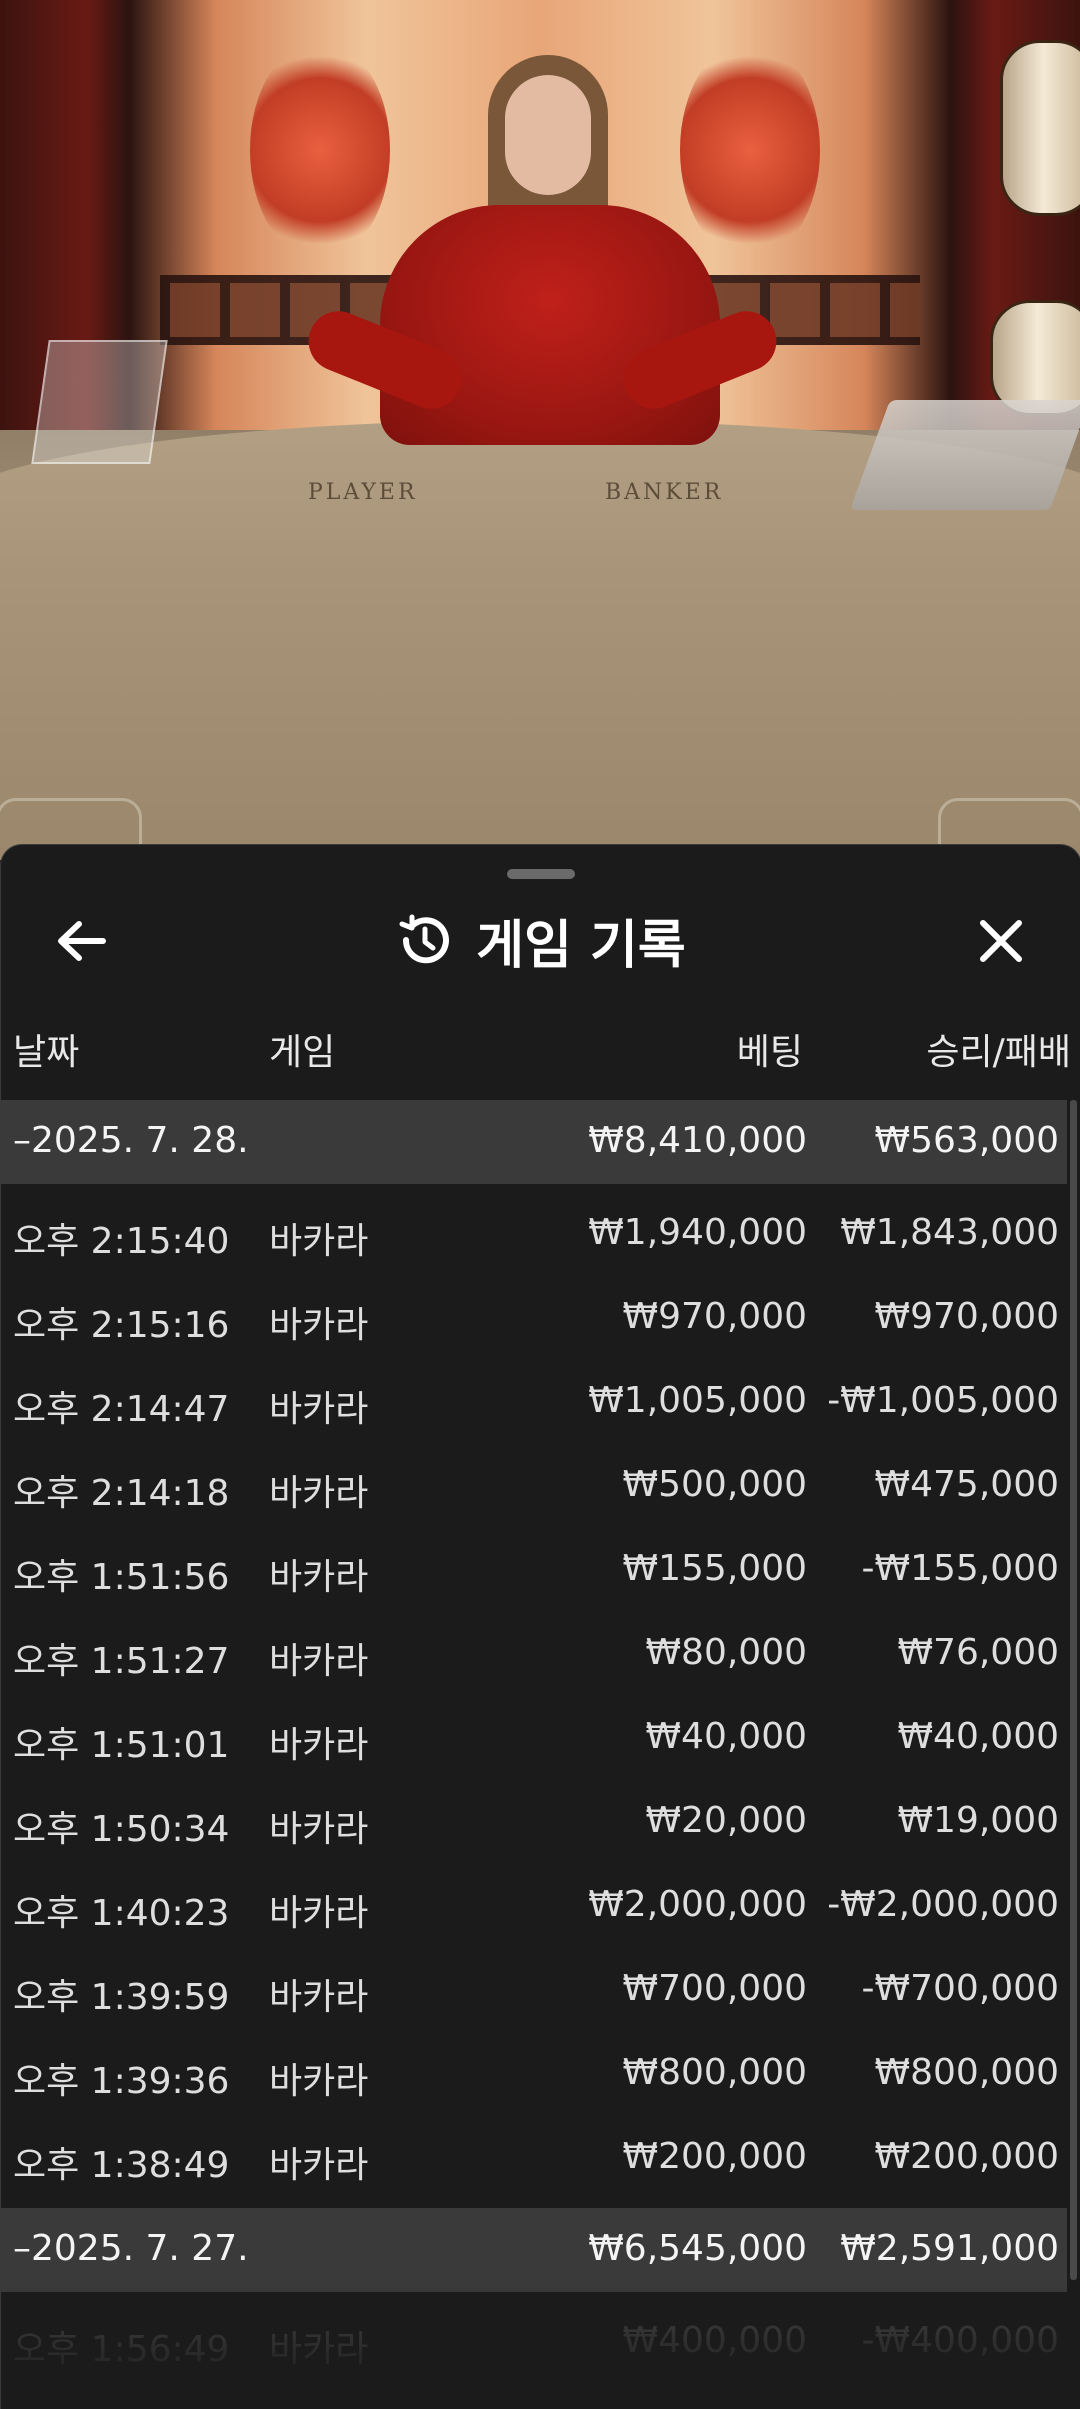  Describe the element at coordinates (964, 455) in the screenshot. I see `card-shoe` at that location.